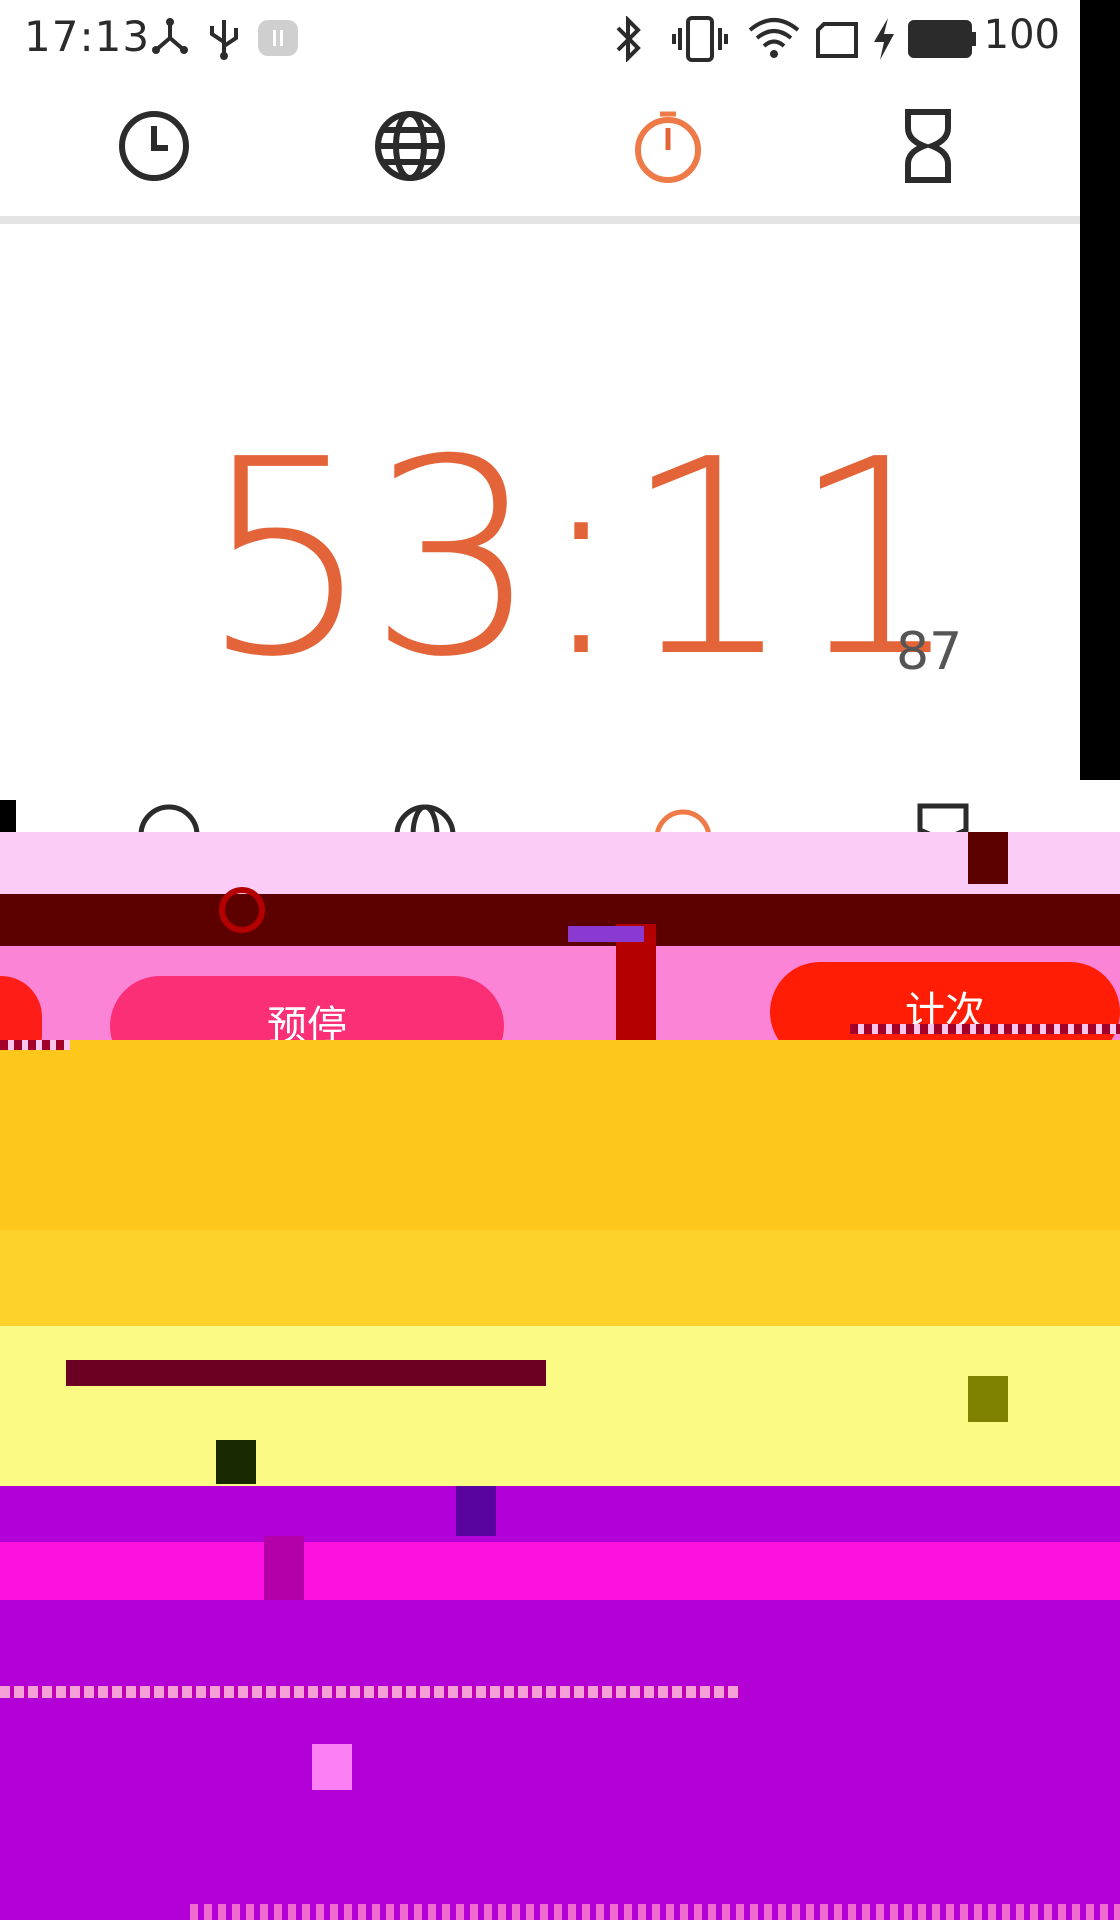 This screenshot has width=1120, height=1920. What do you see at coordinates (224, 40) in the screenshot?
I see `usb-icon` at bounding box center [224, 40].